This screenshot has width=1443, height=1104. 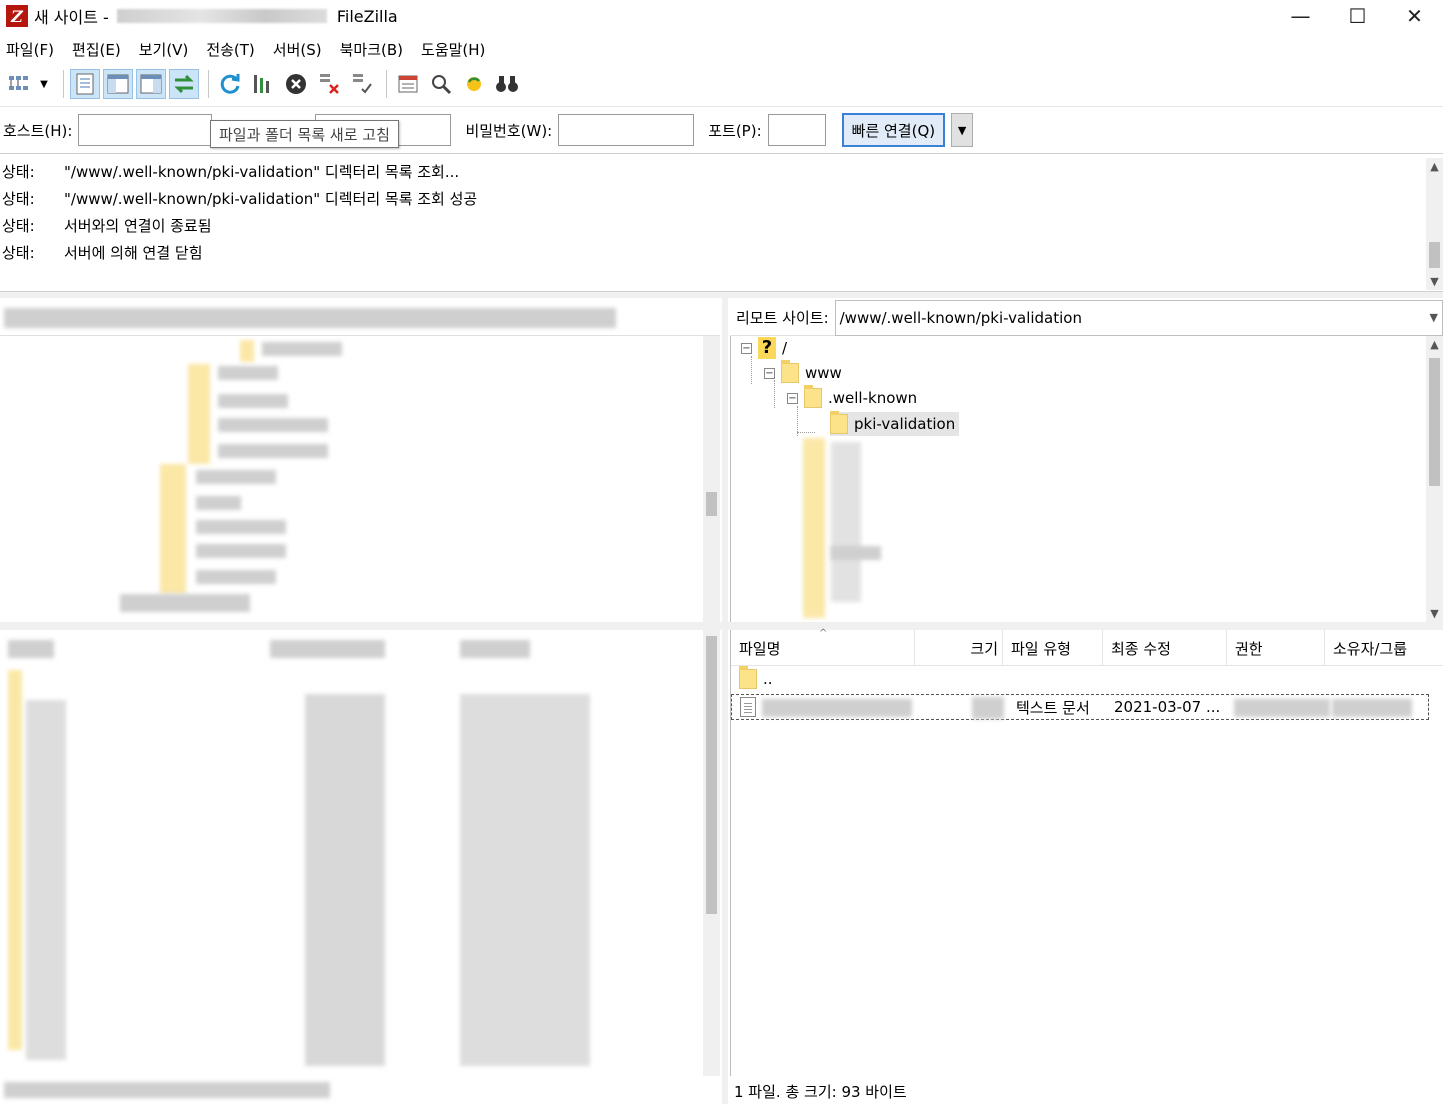 I want to click on unknown-drive-icon: ?, so click(x=767, y=348).